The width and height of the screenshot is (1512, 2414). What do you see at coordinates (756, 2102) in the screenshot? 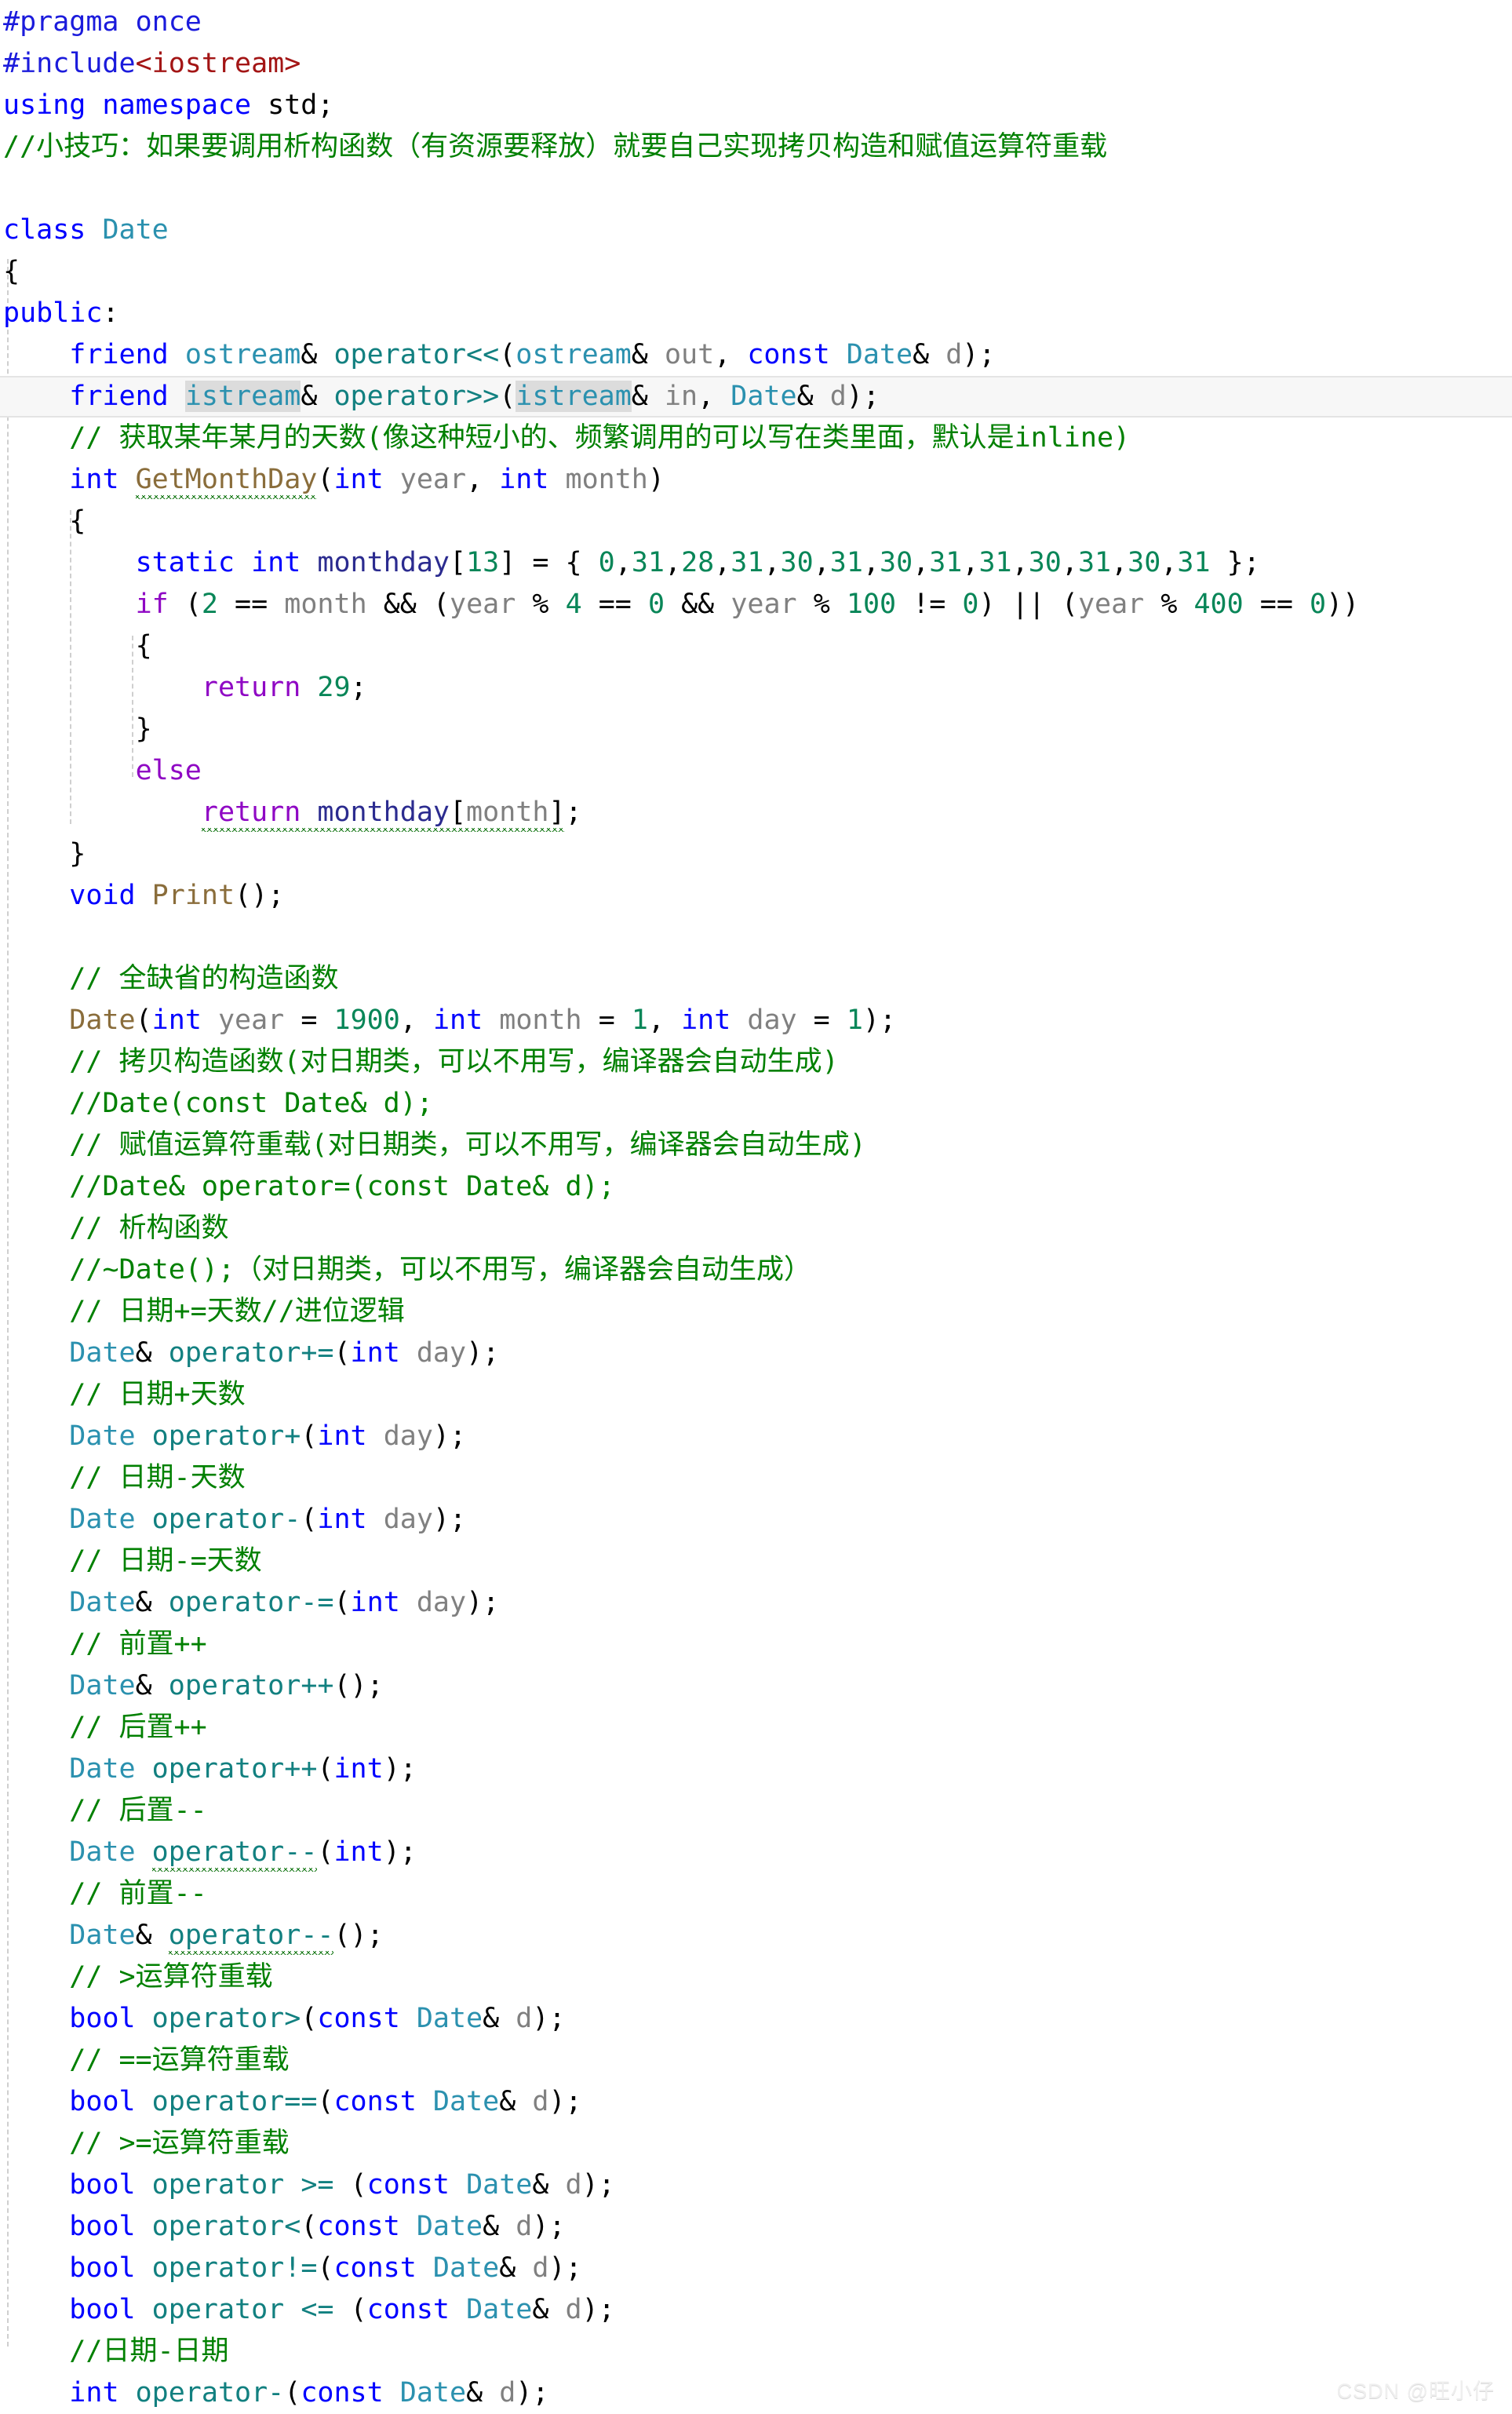
I see `code-line: bool operator==(const Date& d);` at bounding box center [756, 2102].